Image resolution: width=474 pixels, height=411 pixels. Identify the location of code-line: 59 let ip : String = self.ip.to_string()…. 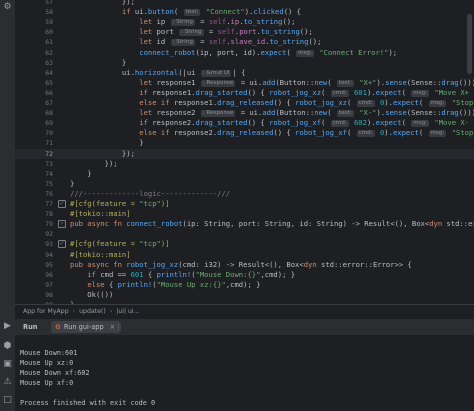
(244, 22).